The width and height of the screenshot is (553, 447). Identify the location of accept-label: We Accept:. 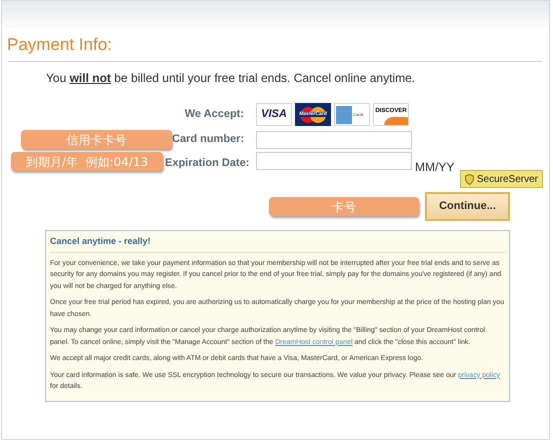
(214, 114).